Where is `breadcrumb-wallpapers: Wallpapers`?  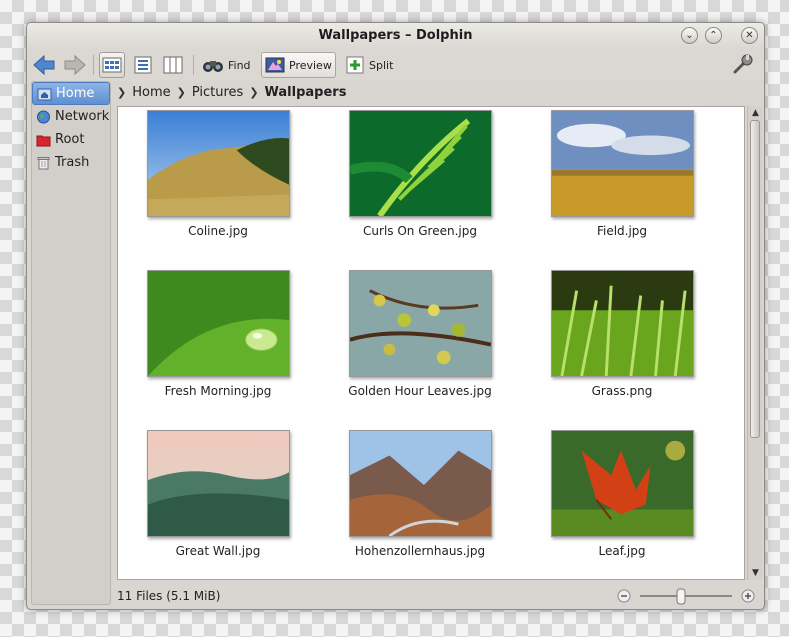
breadcrumb-wallpapers: Wallpapers is located at coordinates (306, 92).